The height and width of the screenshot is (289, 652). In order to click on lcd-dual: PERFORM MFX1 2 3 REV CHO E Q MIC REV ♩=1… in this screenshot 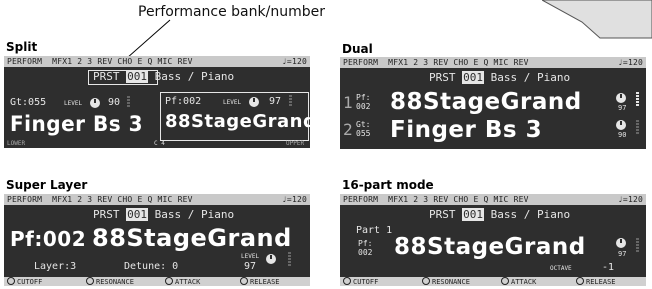, I will do `click(493, 103)`.